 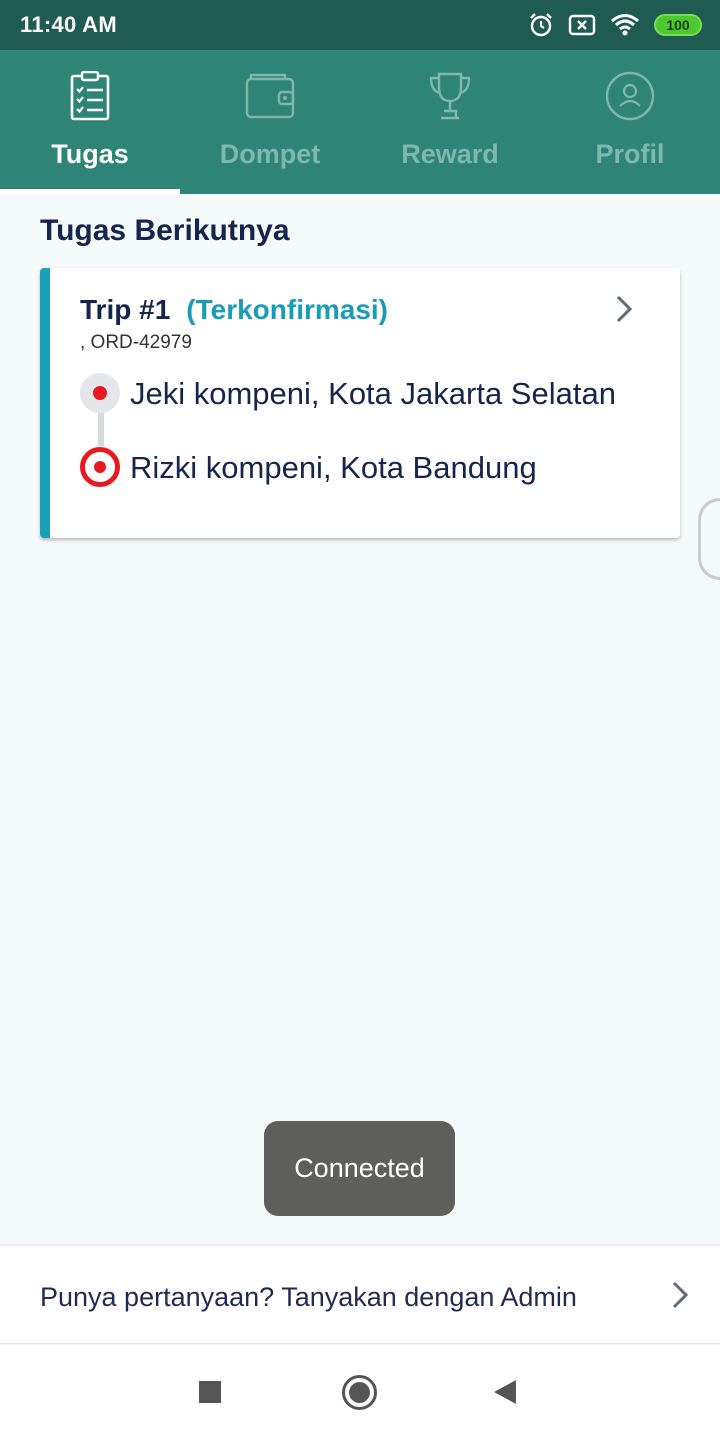 I want to click on tab-label: Profil, so click(x=630, y=154).